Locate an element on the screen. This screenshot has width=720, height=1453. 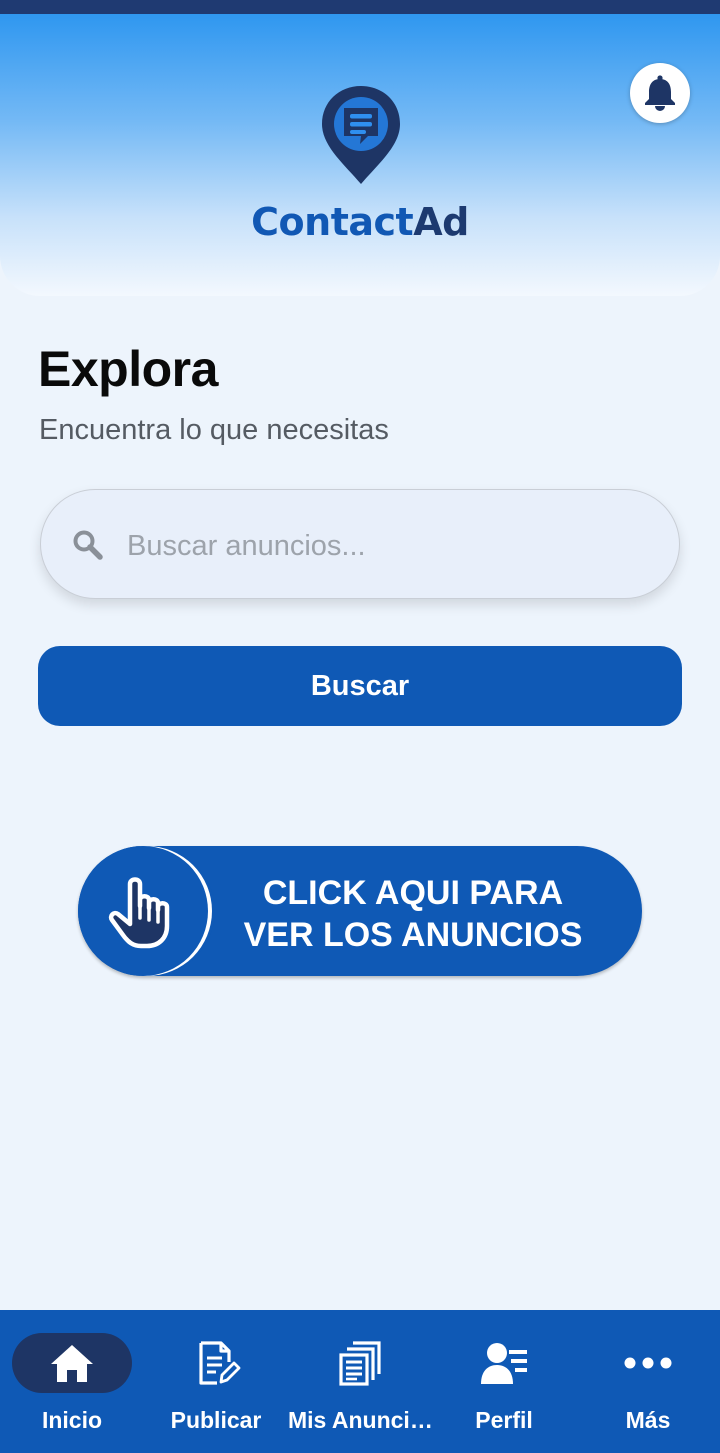
status-bar is located at coordinates (360, 7).